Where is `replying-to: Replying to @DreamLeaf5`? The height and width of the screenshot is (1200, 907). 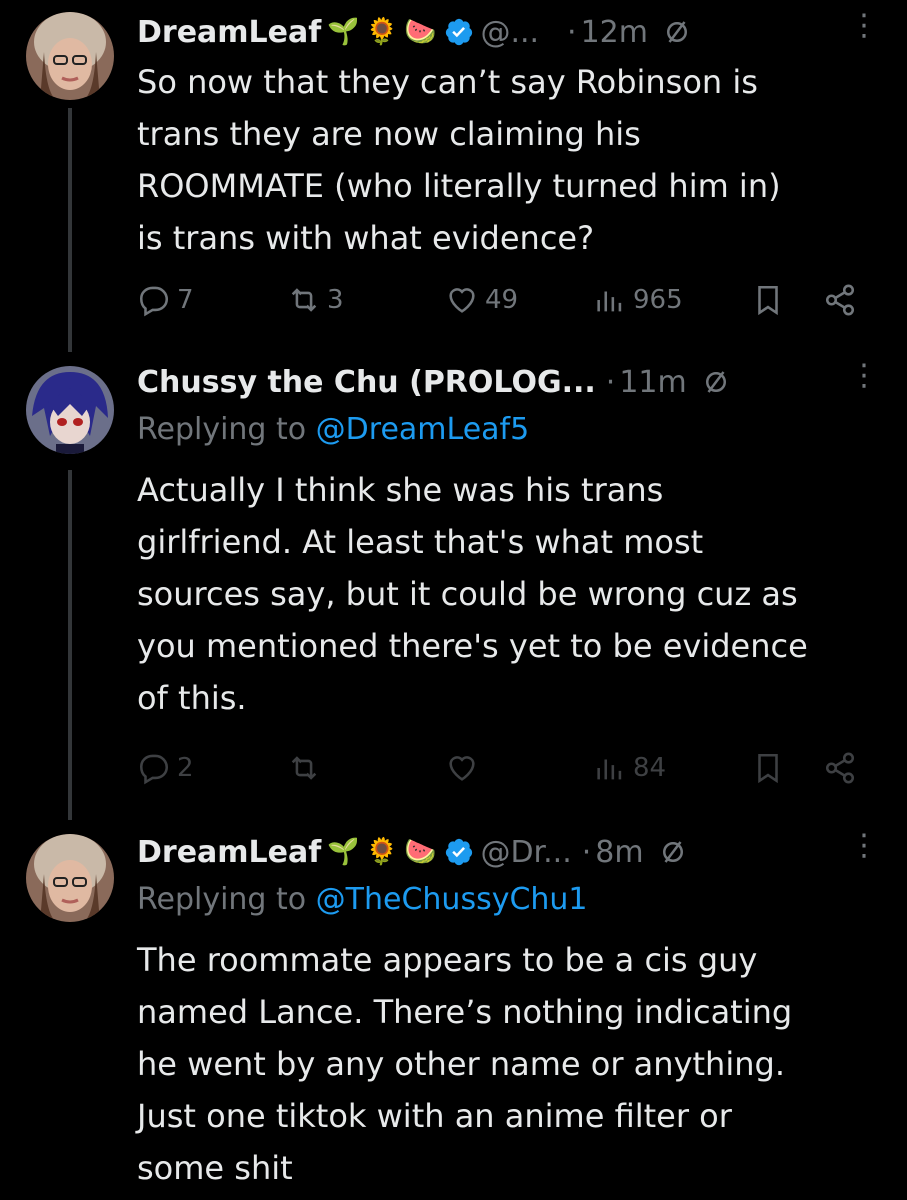
replying-to: Replying to @DreamLeaf5 is located at coordinates (508, 430).